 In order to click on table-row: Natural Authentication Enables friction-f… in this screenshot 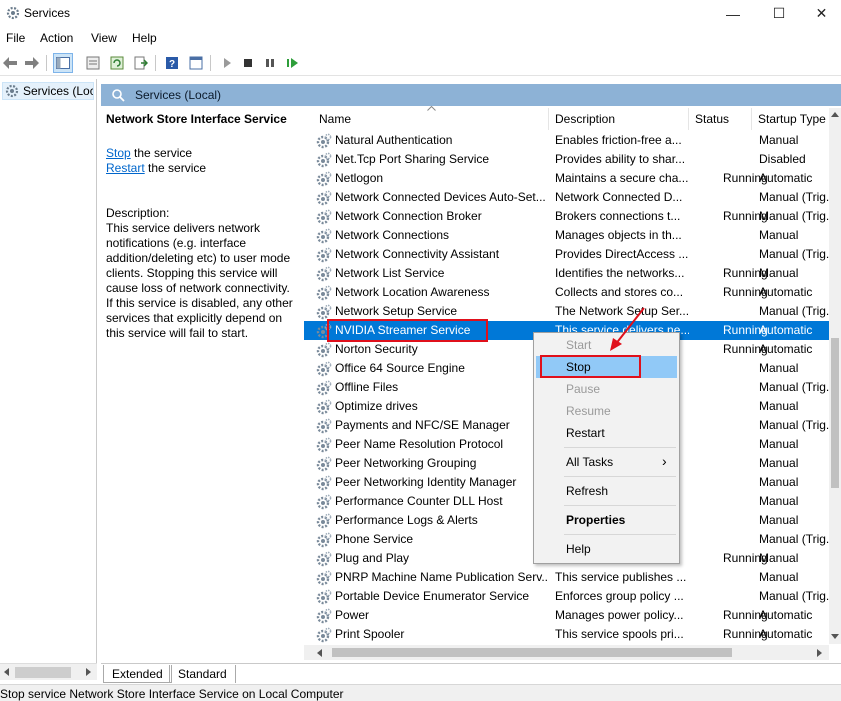, I will do `click(566, 140)`.